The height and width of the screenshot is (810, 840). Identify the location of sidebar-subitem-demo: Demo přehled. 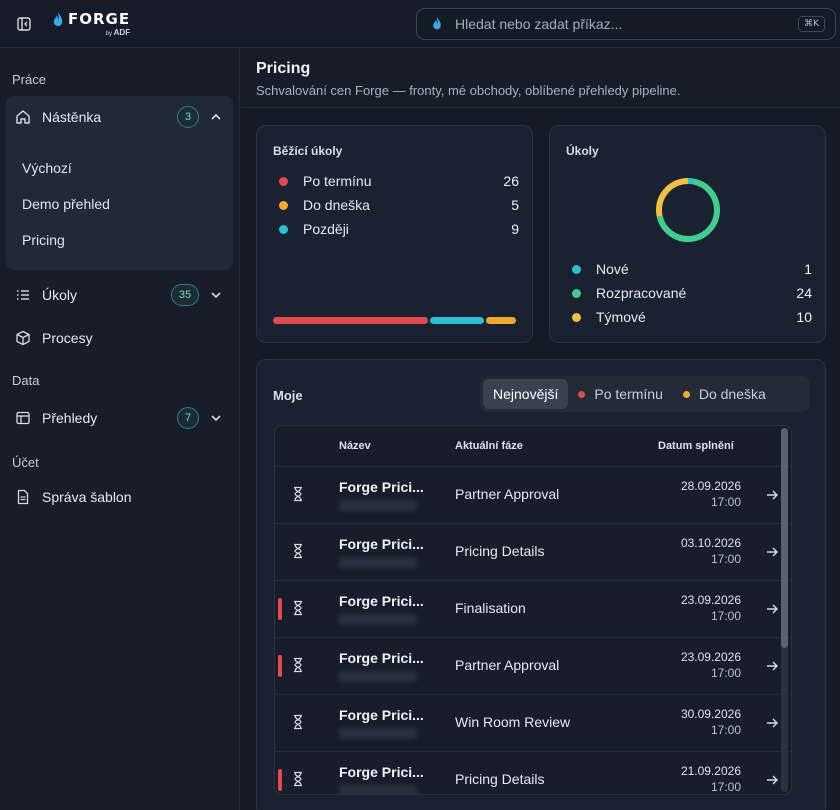
(66, 204).